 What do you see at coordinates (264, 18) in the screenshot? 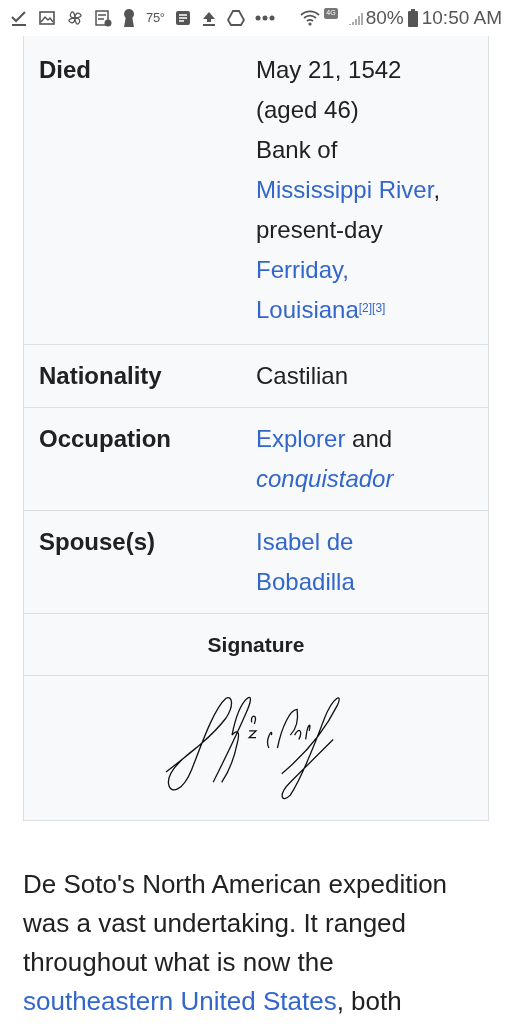
I see `more-icon` at bounding box center [264, 18].